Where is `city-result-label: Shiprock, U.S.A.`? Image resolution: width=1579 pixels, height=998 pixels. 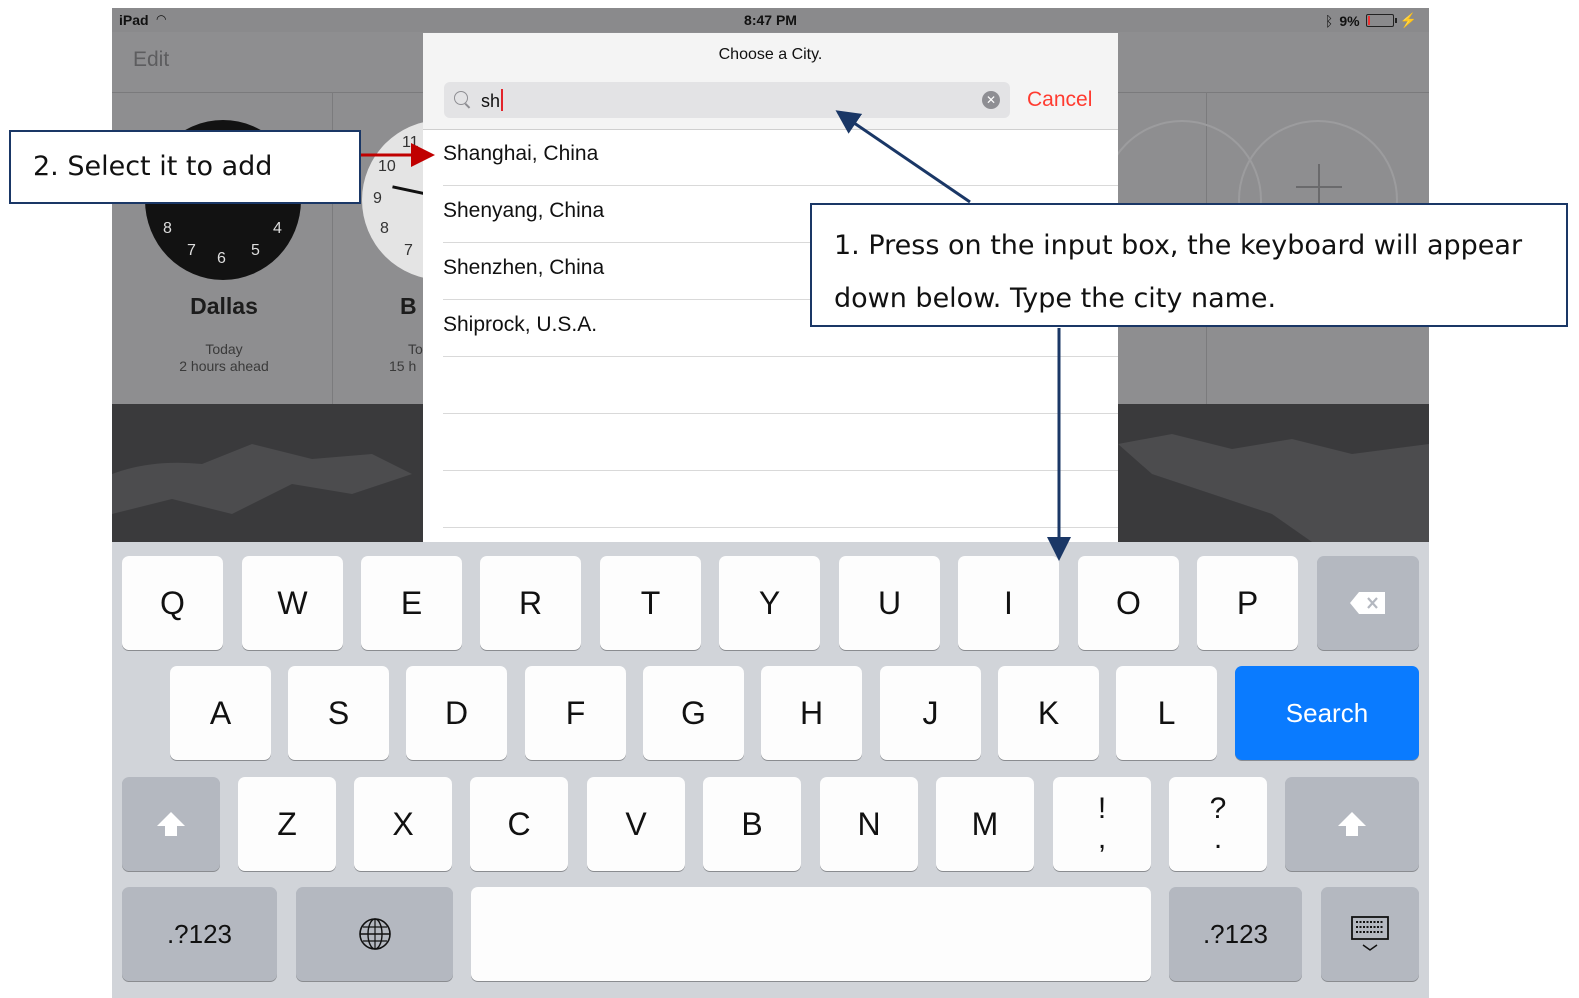
city-result-label: Shiprock, U.S.A. is located at coordinates (520, 324).